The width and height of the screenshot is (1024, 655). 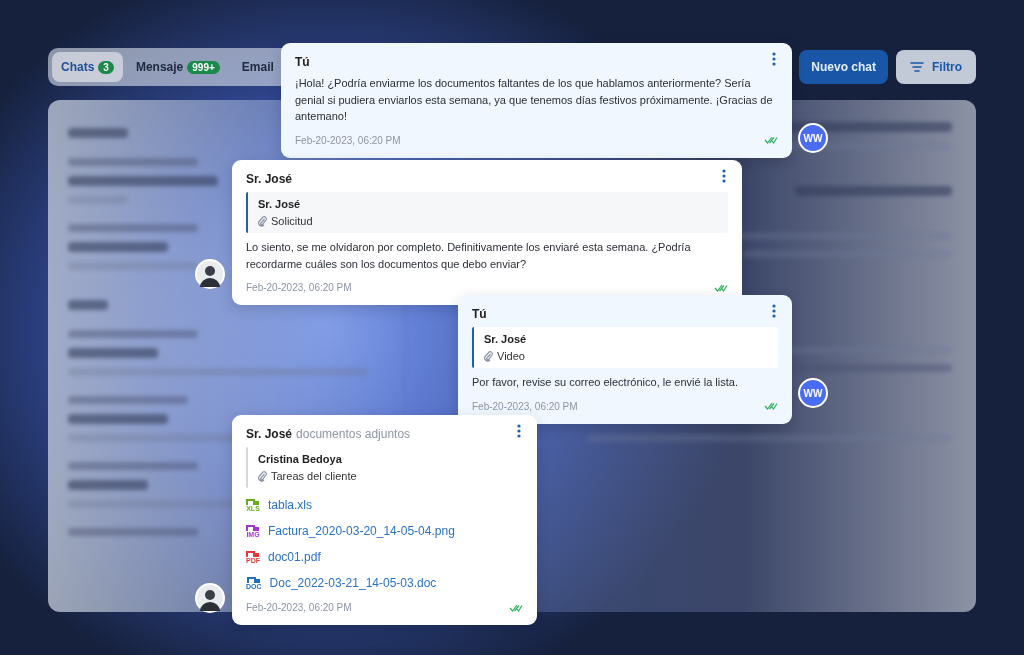 I want to click on file-link: Factura_2020-03-20_14-05-04.png, so click(x=361, y=531).